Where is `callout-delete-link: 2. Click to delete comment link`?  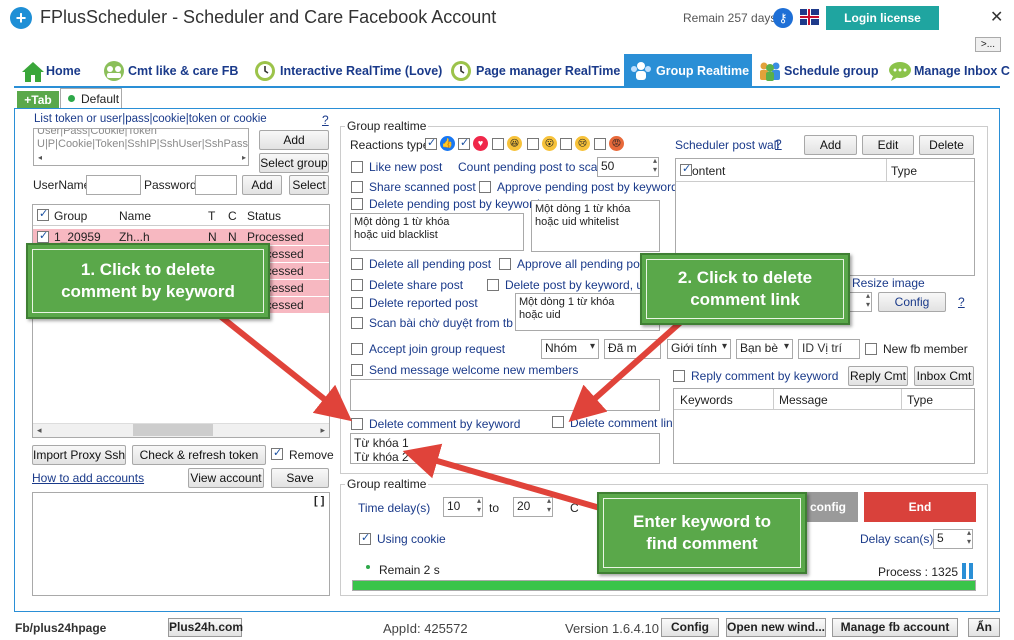
callout-delete-link: 2. Click to delete comment link is located at coordinates (745, 289).